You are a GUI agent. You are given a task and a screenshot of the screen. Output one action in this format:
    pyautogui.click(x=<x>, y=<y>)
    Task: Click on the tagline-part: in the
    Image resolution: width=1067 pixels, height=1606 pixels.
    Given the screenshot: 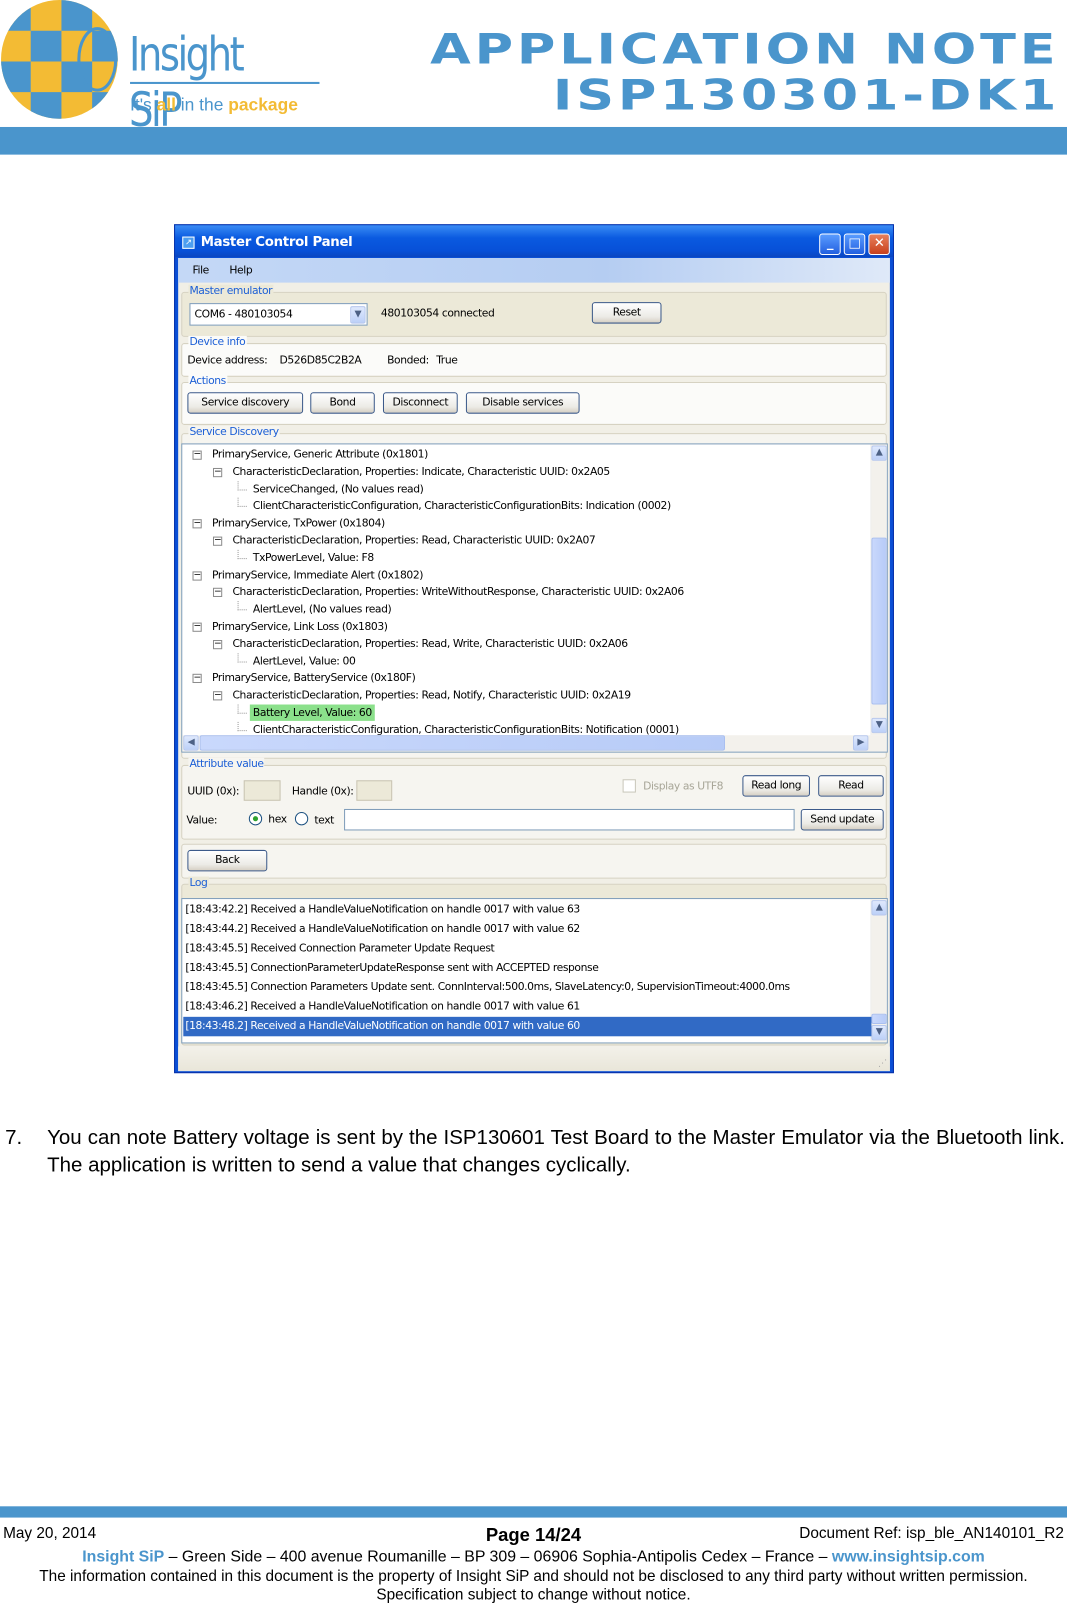 What is the action you would take?
    pyautogui.click(x=202, y=105)
    